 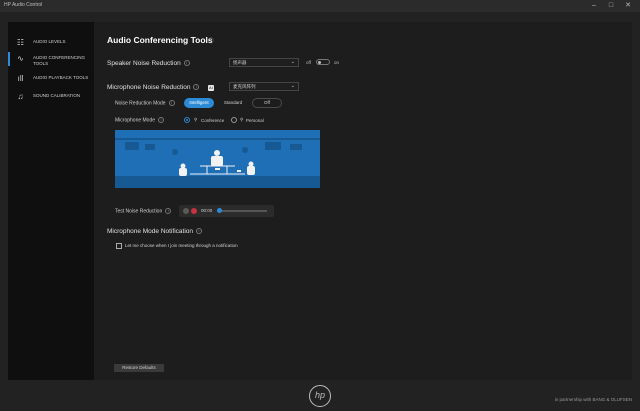 What do you see at coordinates (49, 41) in the screenshot?
I see `sidebar-item-label: AUDIO LEVELS` at bounding box center [49, 41].